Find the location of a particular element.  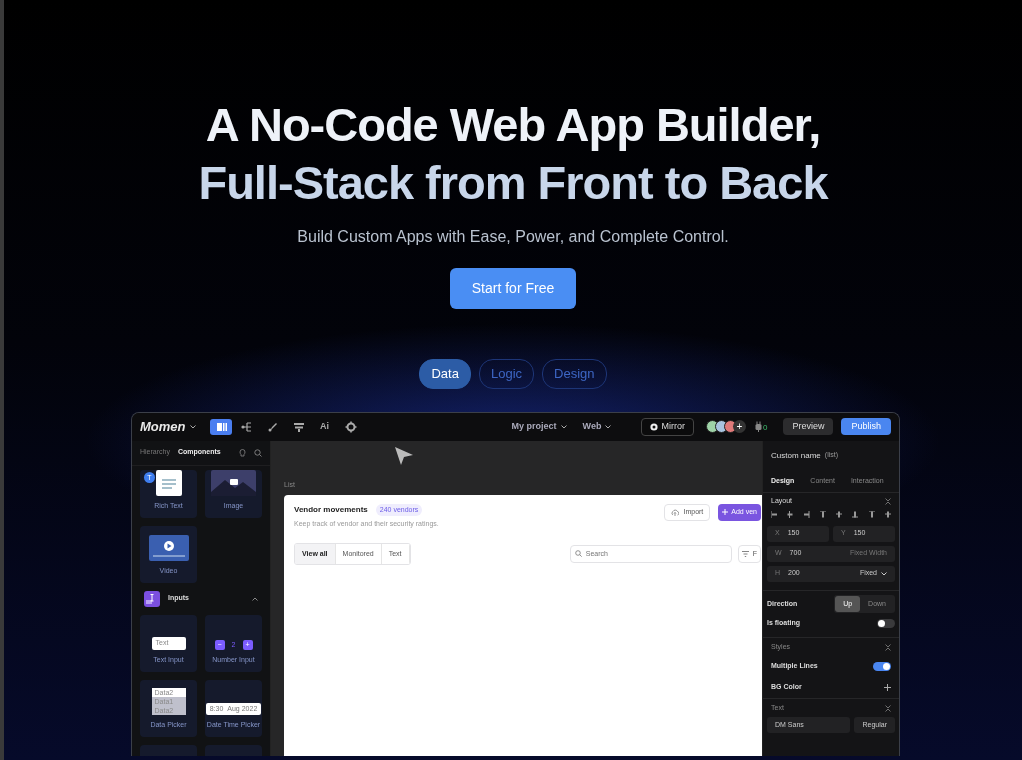

card-title: Vendor movements is located at coordinates (331, 509).